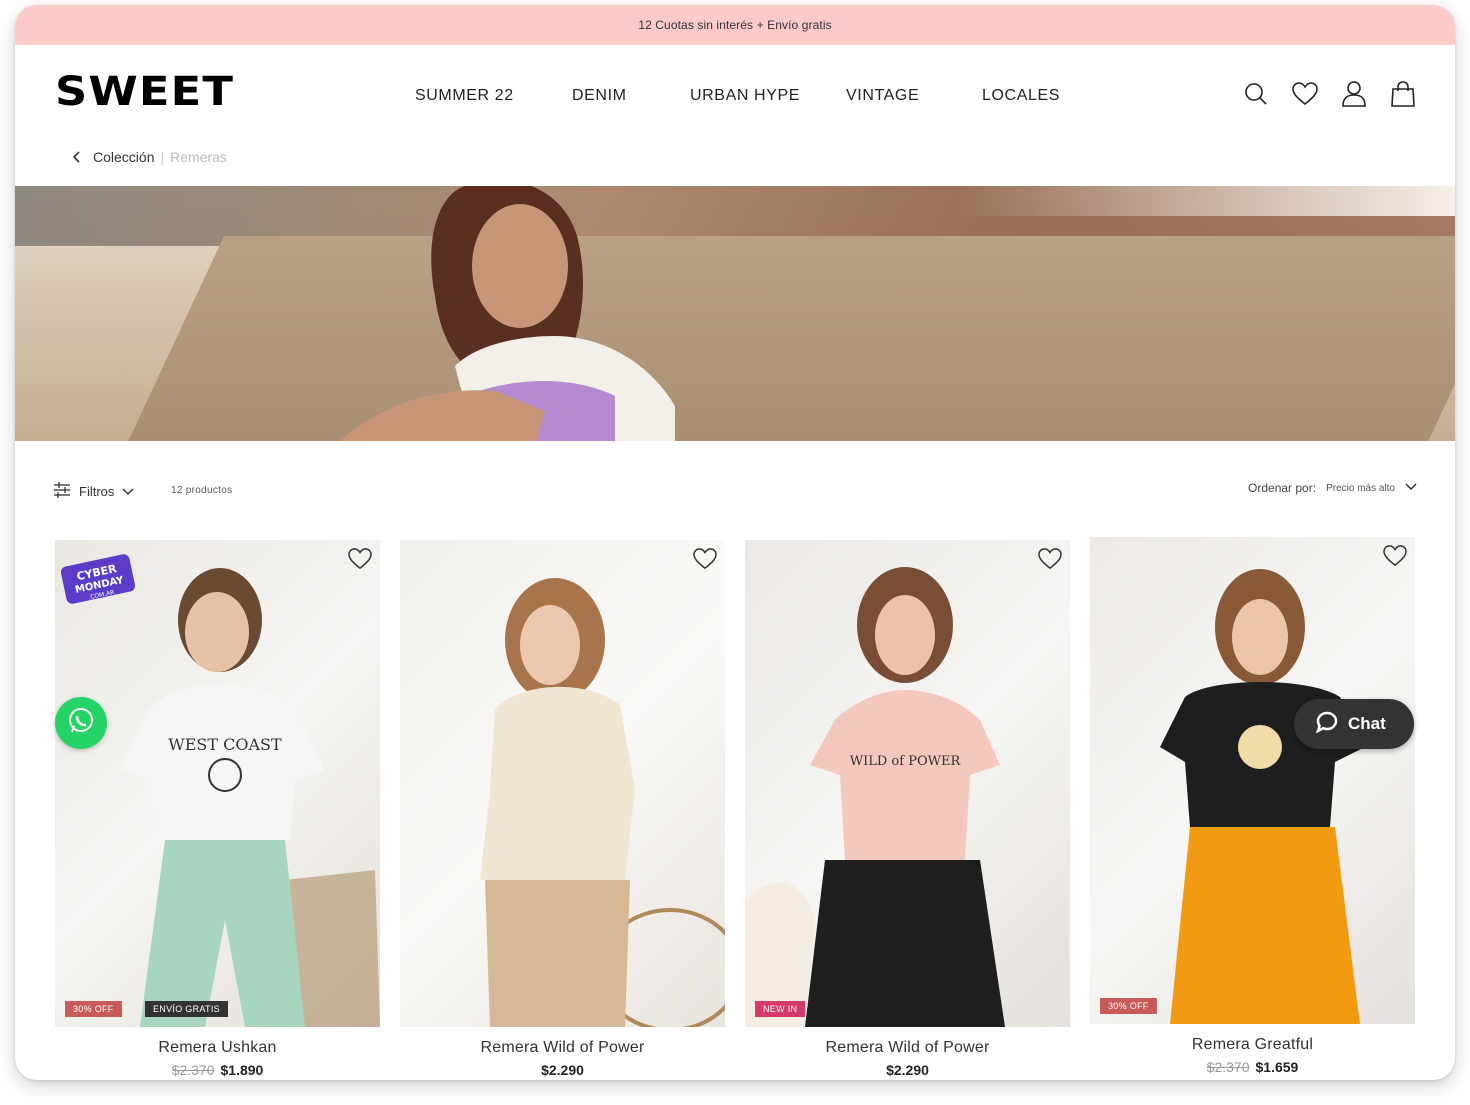 The width and height of the screenshot is (1470, 1105). What do you see at coordinates (1353, 93) in the screenshot?
I see `user-icon` at bounding box center [1353, 93].